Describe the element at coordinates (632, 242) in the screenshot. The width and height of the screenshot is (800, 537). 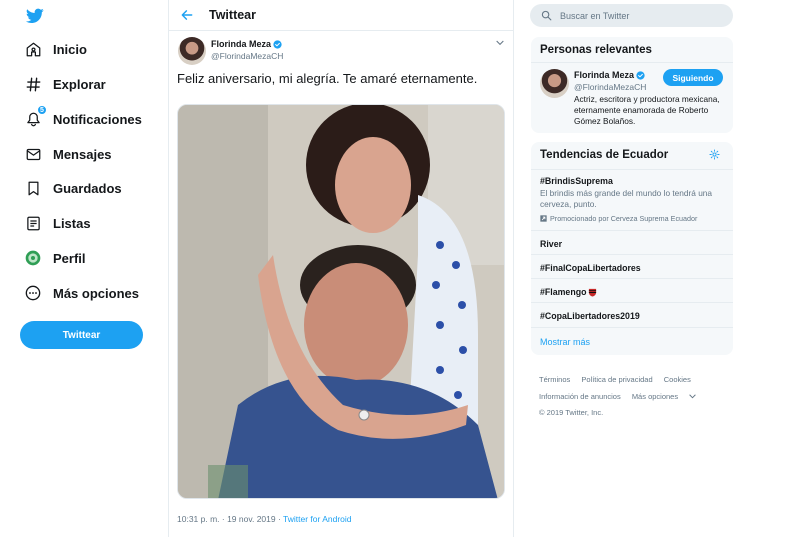
I see `trend-item: River` at that location.